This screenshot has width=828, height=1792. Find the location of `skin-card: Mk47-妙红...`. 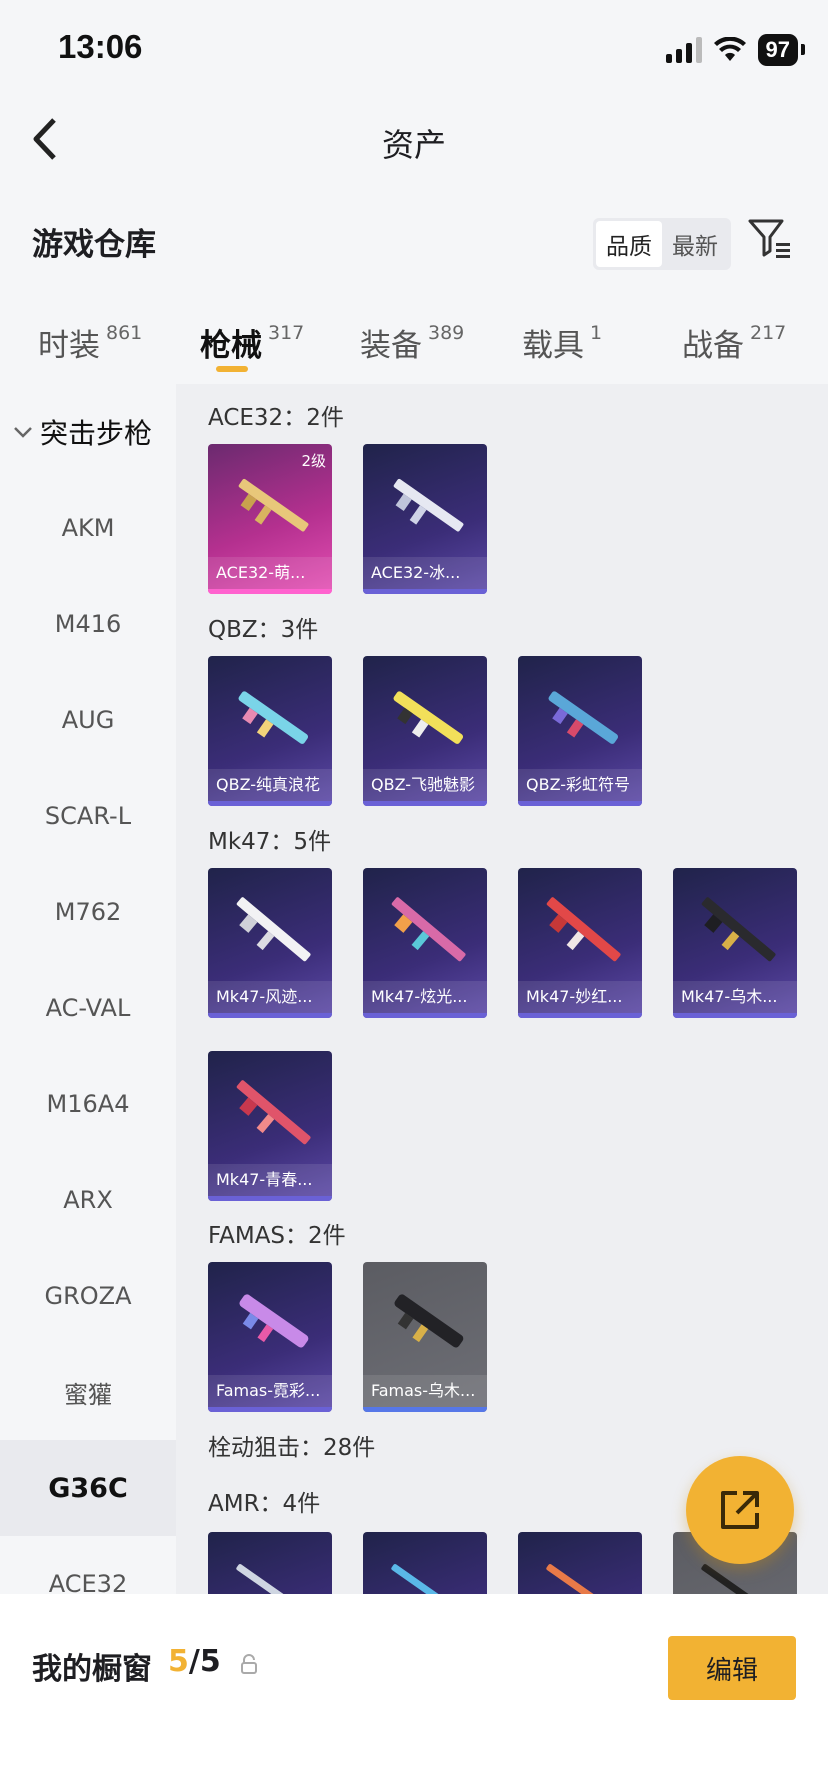

skin-card: Mk47-妙红... is located at coordinates (580, 943).